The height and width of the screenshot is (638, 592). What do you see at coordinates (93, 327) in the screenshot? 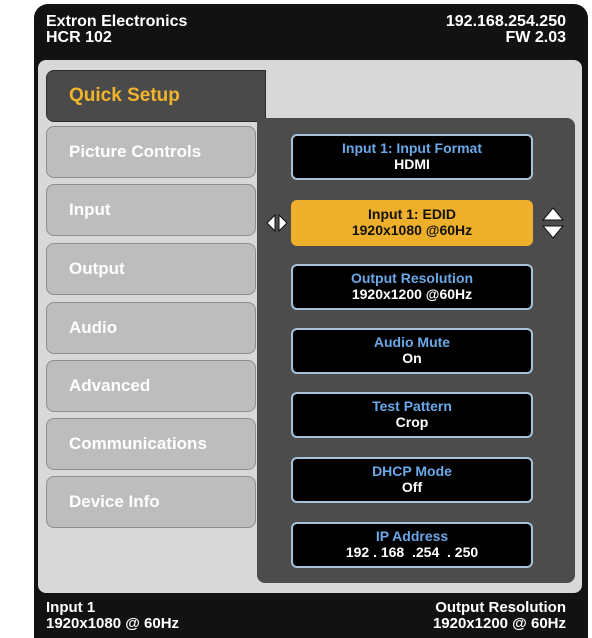
I see `tab-label: Audio` at bounding box center [93, 327].